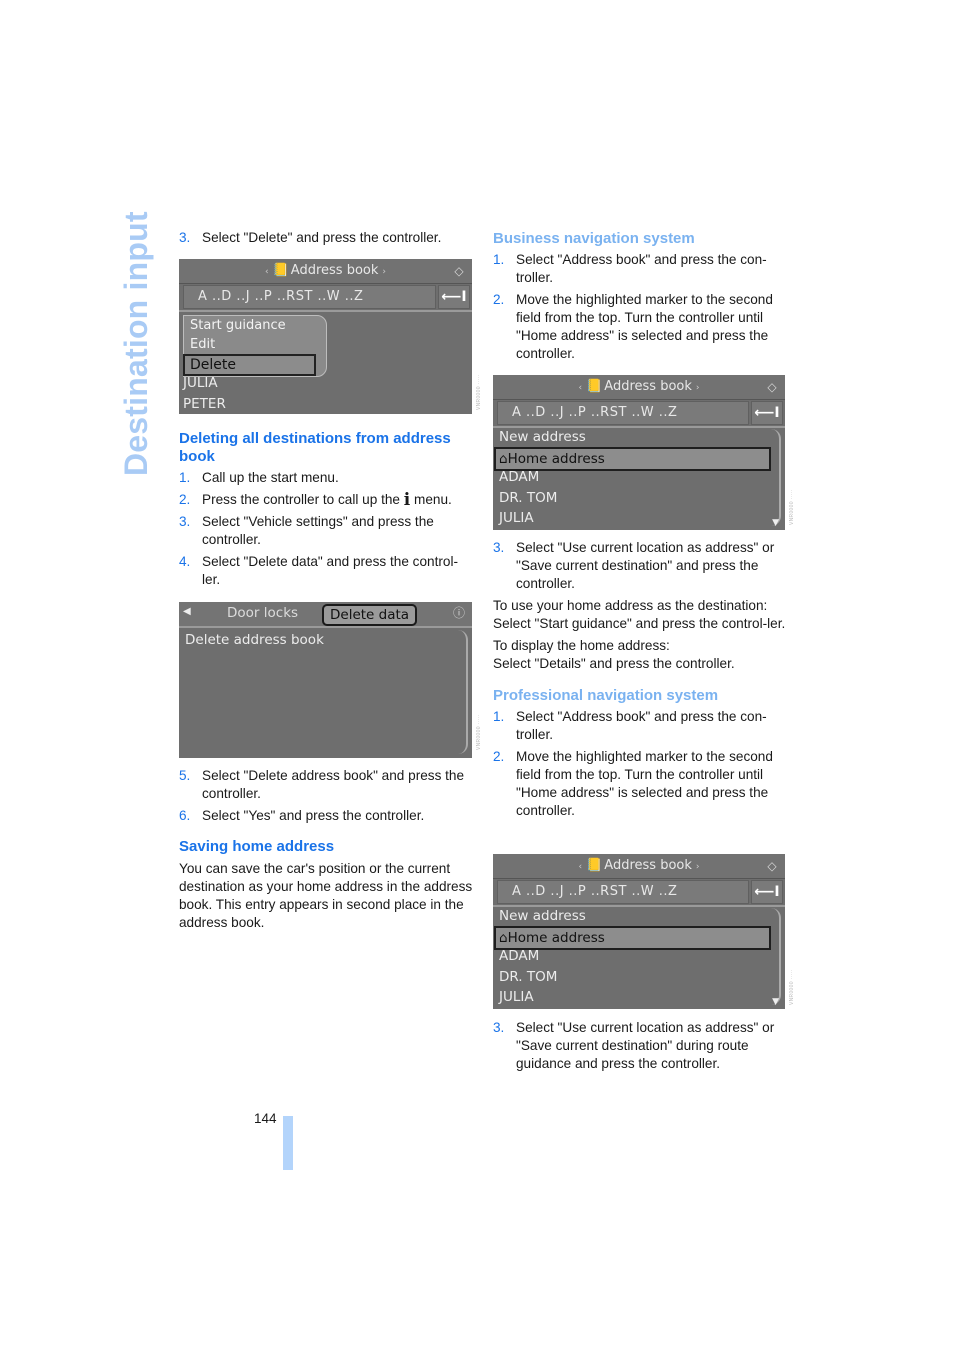  Describe the element at coordinates (313, 815) in the screenshot. I see `step-text: Select "Yes" and press the controller.` at that location.